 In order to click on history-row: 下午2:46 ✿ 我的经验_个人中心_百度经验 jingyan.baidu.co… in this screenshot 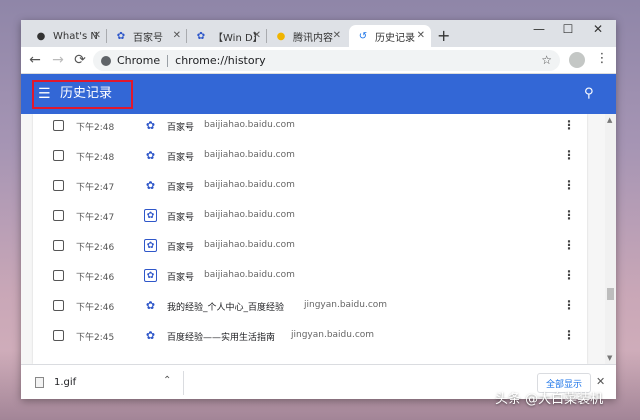, I will do `click(310, 306)`.